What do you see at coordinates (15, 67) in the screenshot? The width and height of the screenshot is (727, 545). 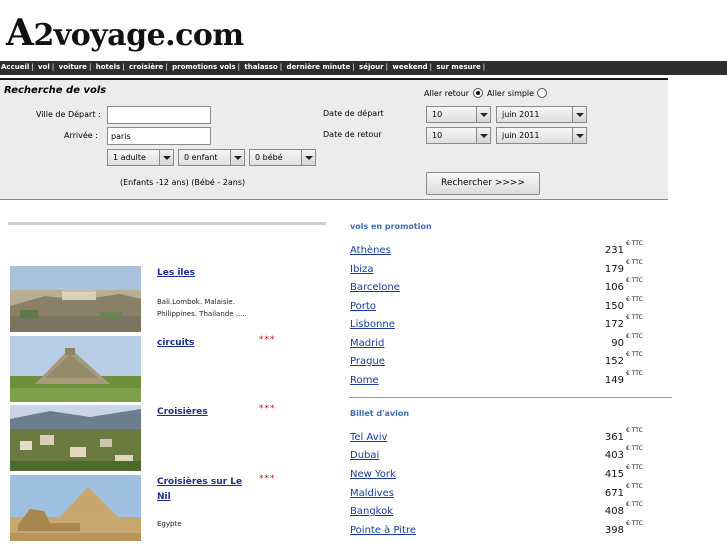 I see `nav-item-accueil: Accueil` at bounding box center [15, 67].